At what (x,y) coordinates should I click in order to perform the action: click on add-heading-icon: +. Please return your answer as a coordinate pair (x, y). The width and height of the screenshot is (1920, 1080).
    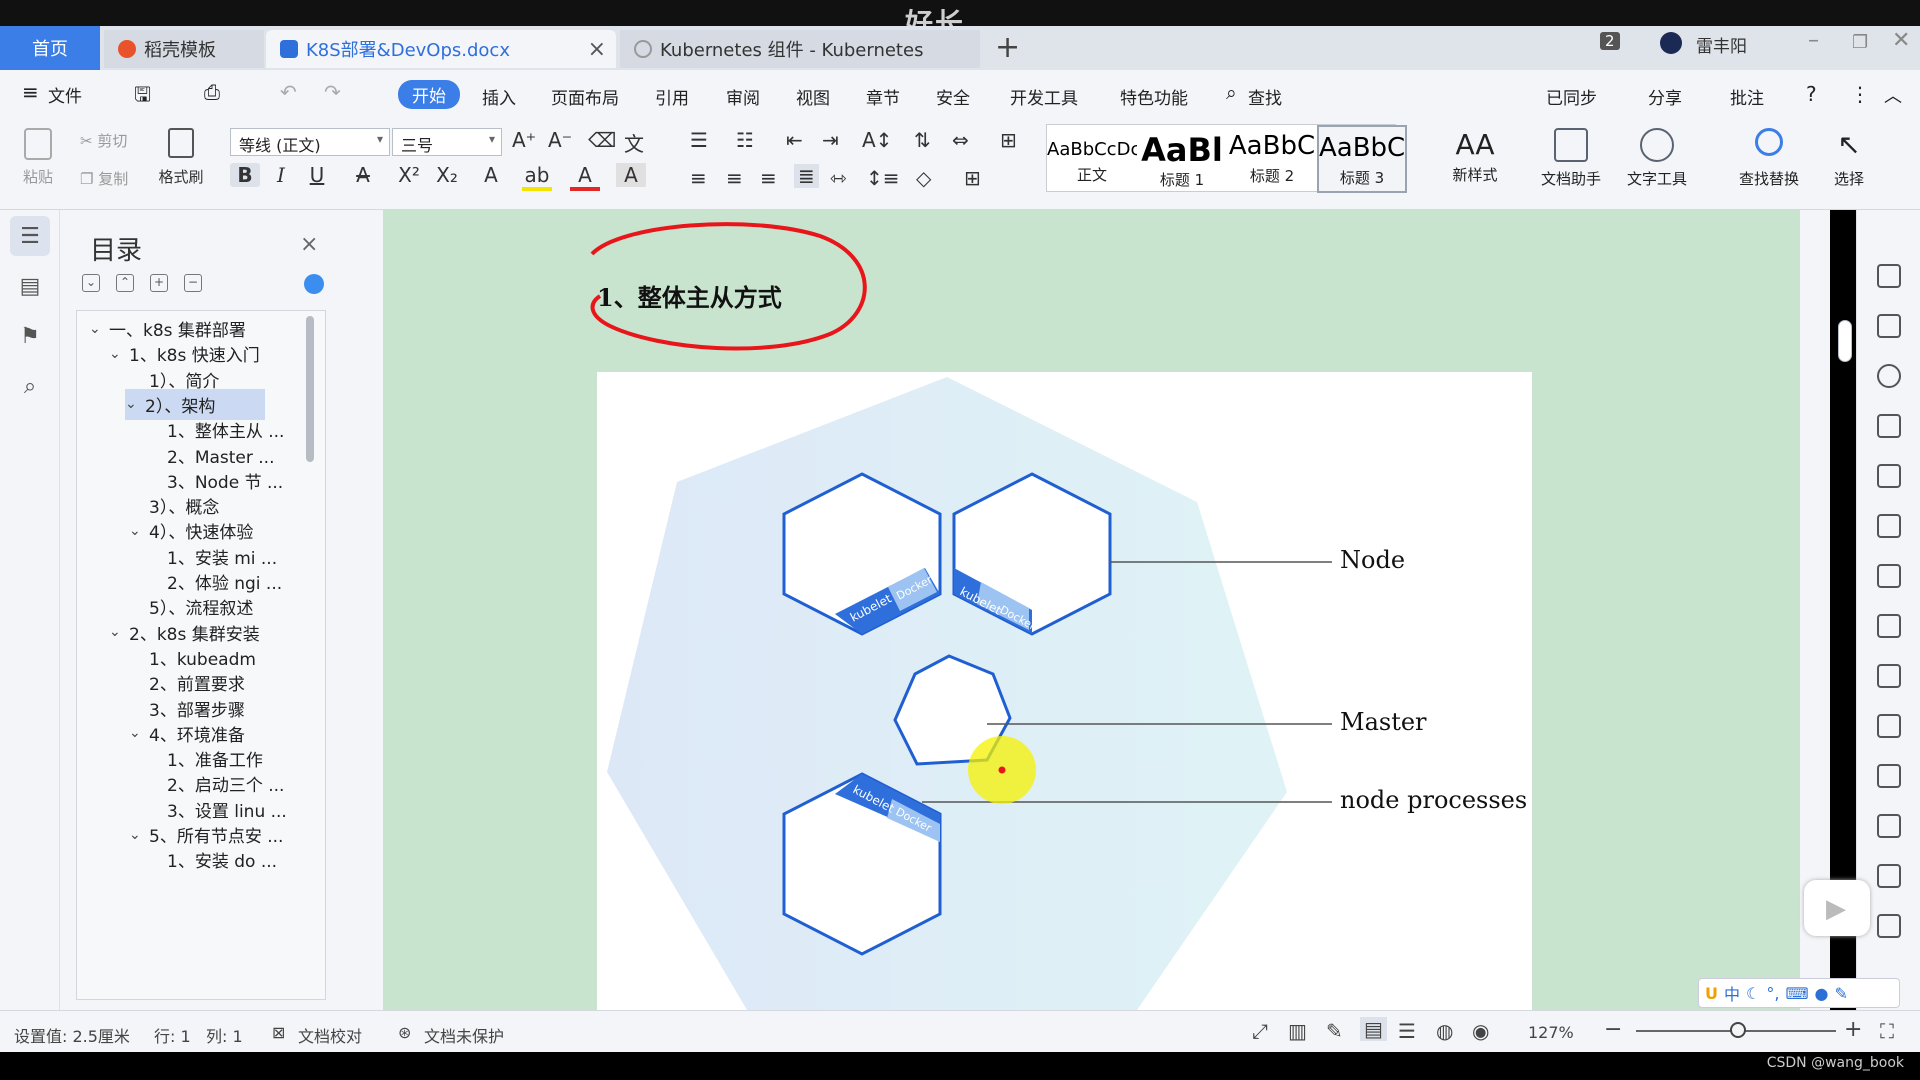
    Looking at the image, I should click on (159, 283).